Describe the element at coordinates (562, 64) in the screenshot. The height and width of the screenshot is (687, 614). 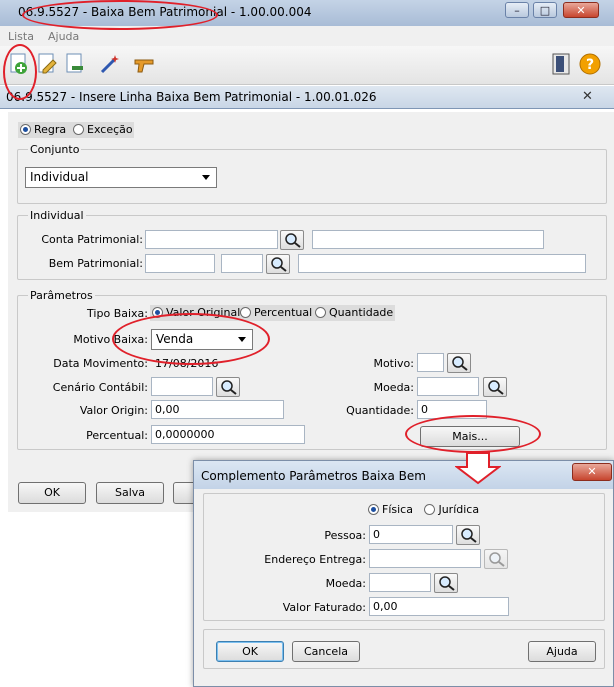
I see `exit-door-icon` at that location.